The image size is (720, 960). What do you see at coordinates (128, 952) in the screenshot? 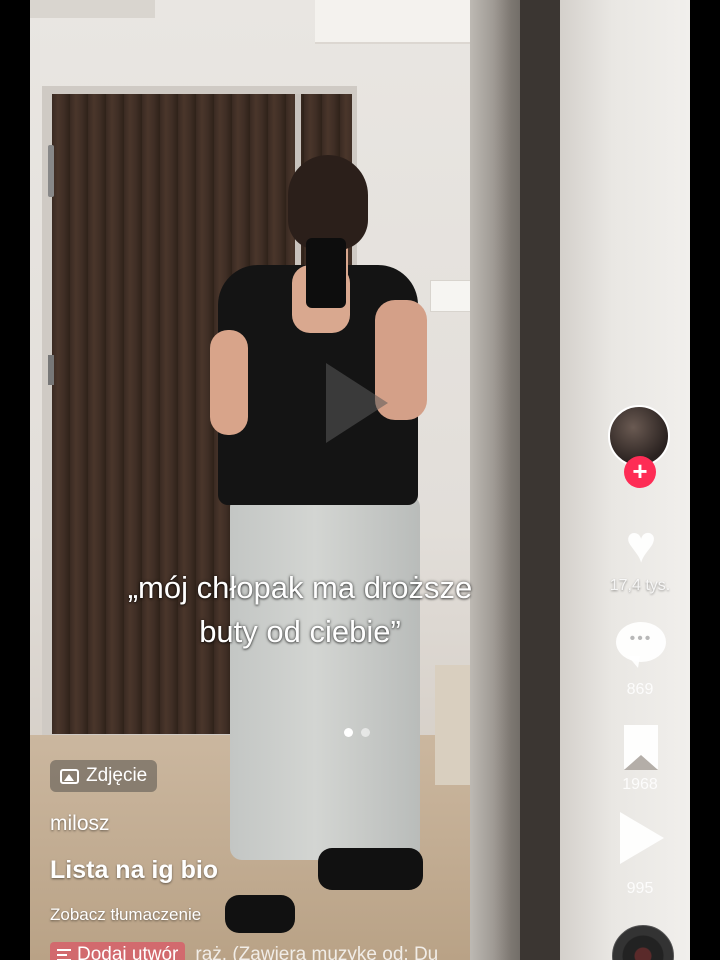
I see `add-song-label: Dodaj utwór` at bounding box center [128, 952].